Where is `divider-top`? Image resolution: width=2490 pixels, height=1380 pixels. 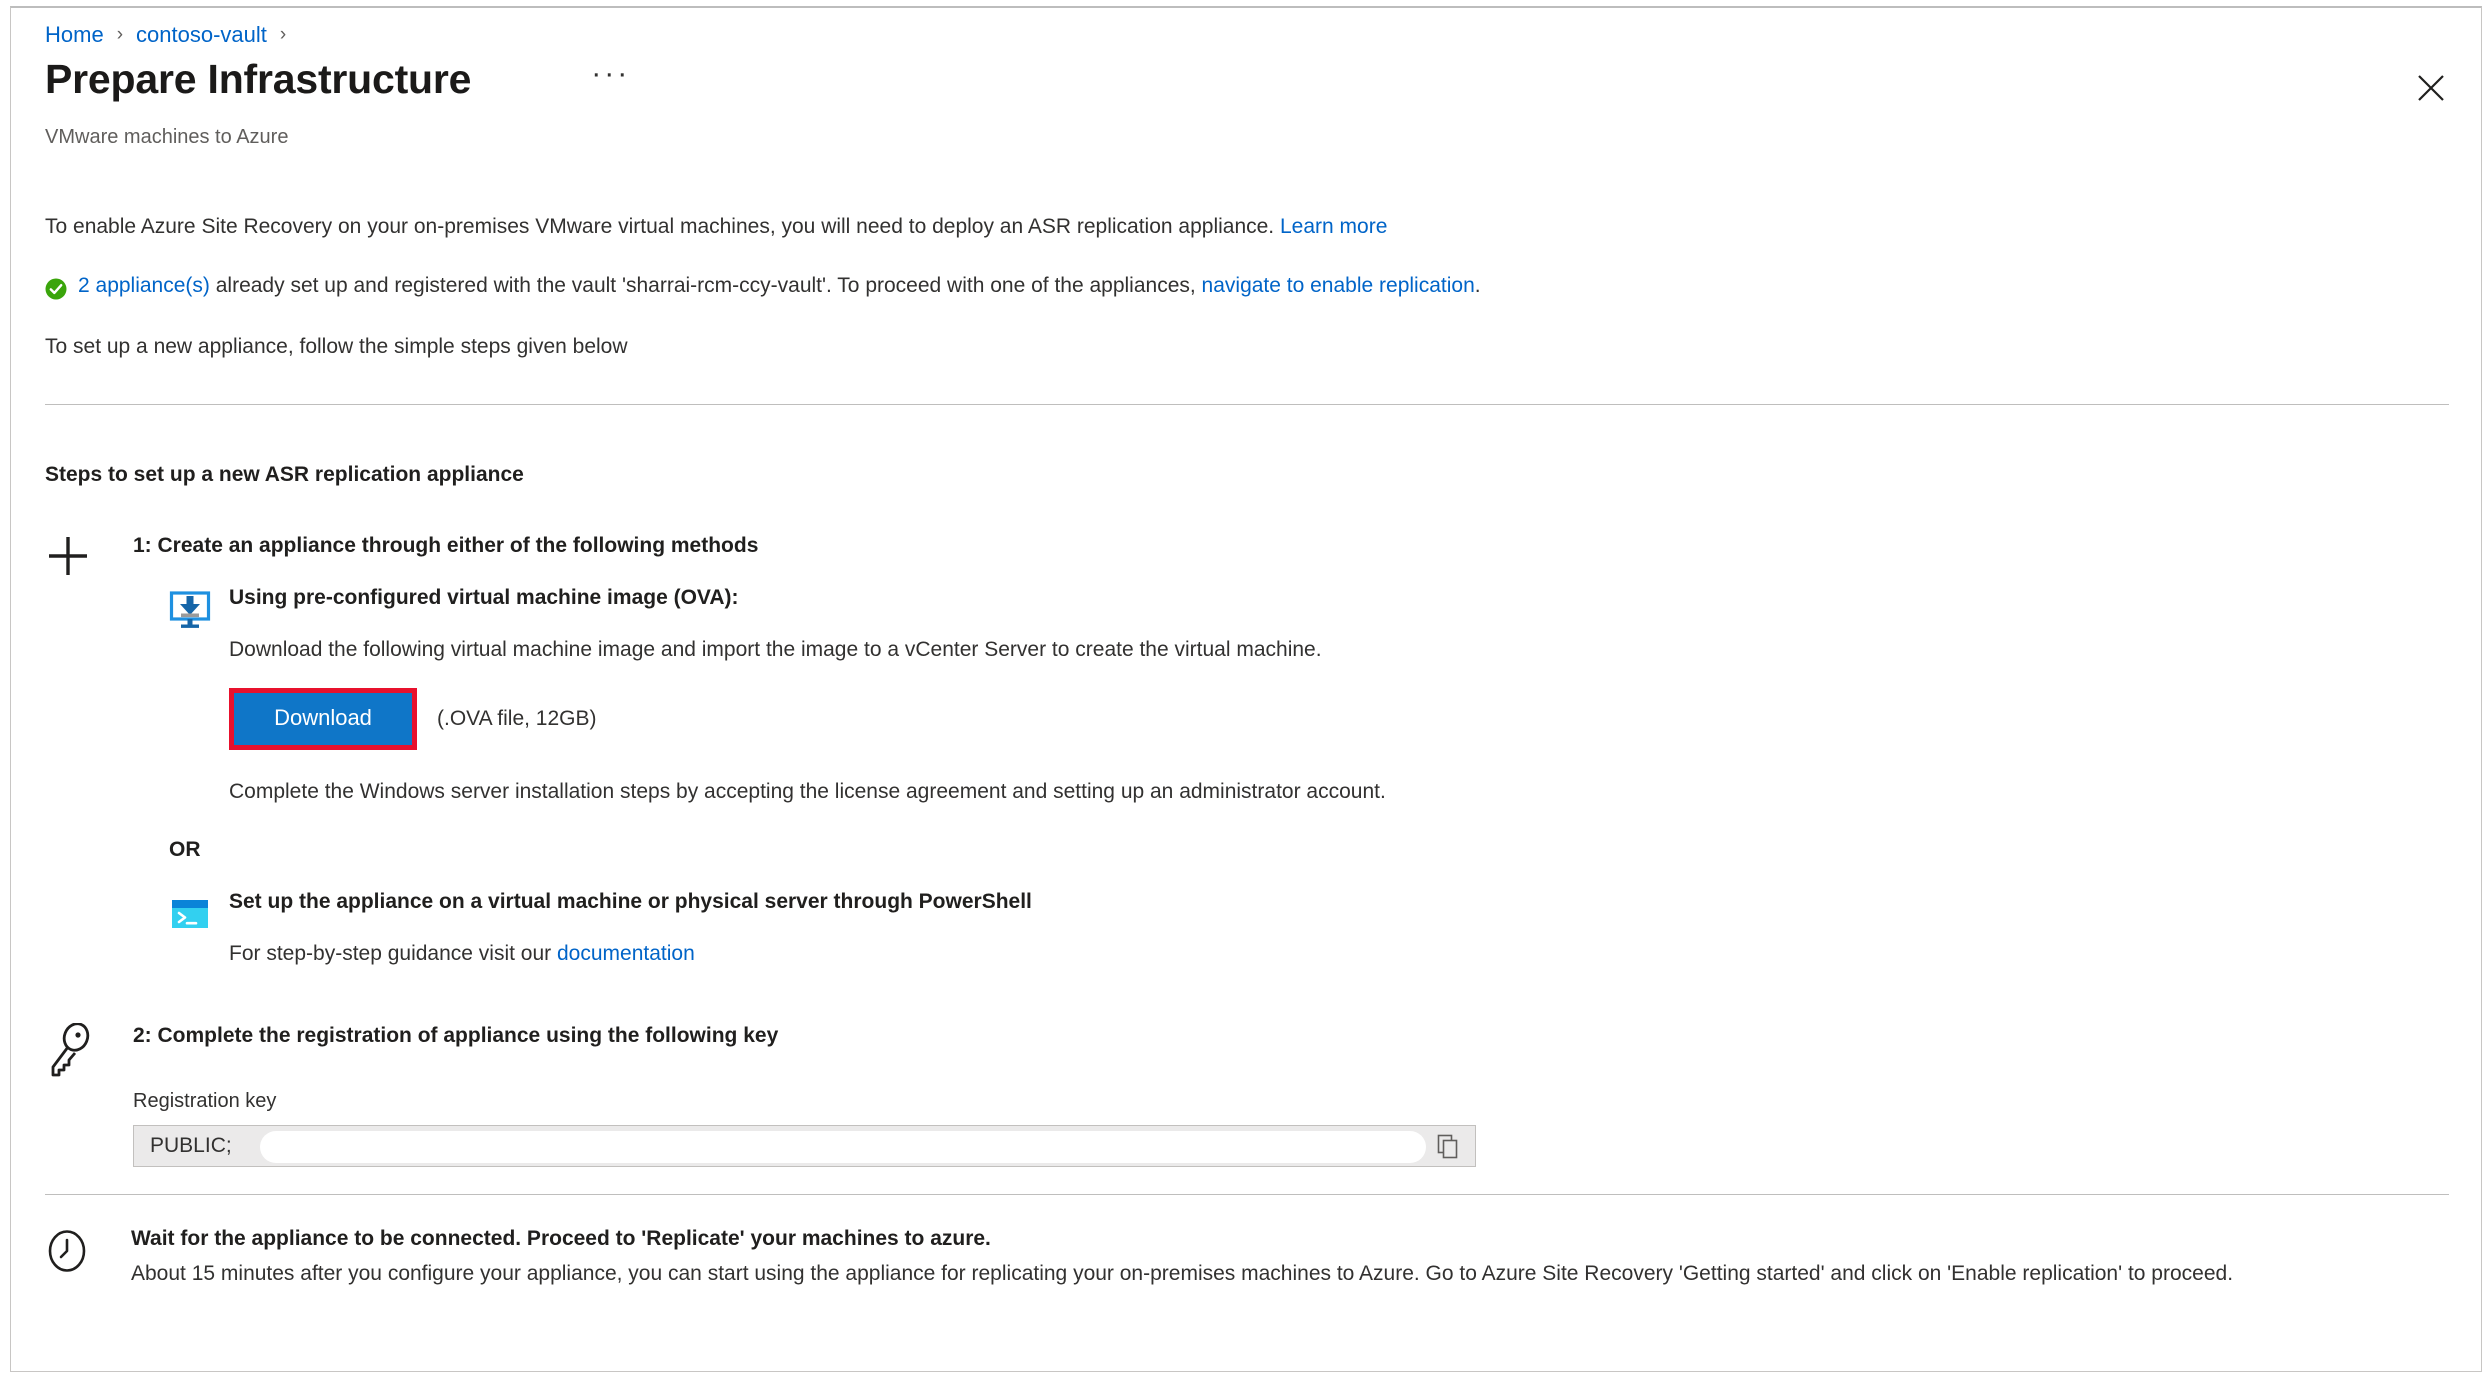
divider-top is located at coordinates (1247, 404).